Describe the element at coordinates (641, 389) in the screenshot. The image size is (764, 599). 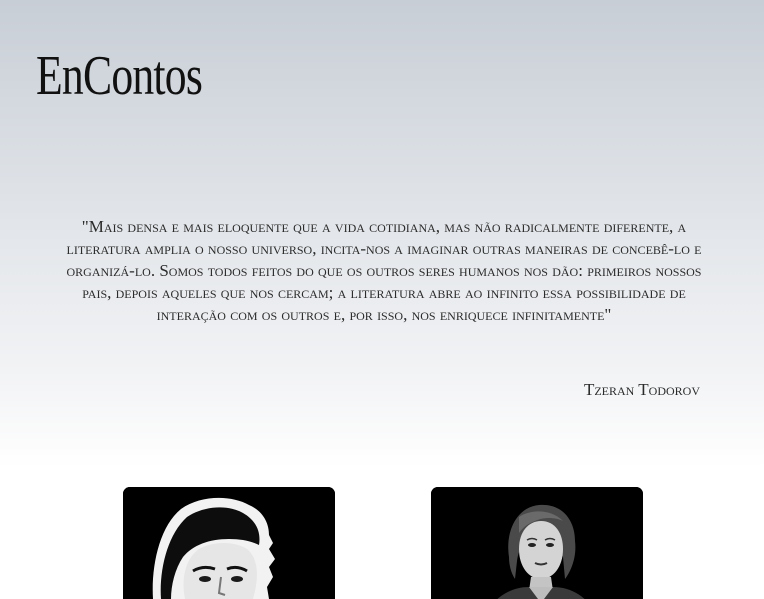
I see `epigraph-author: Tzeran Todorov` at that location.